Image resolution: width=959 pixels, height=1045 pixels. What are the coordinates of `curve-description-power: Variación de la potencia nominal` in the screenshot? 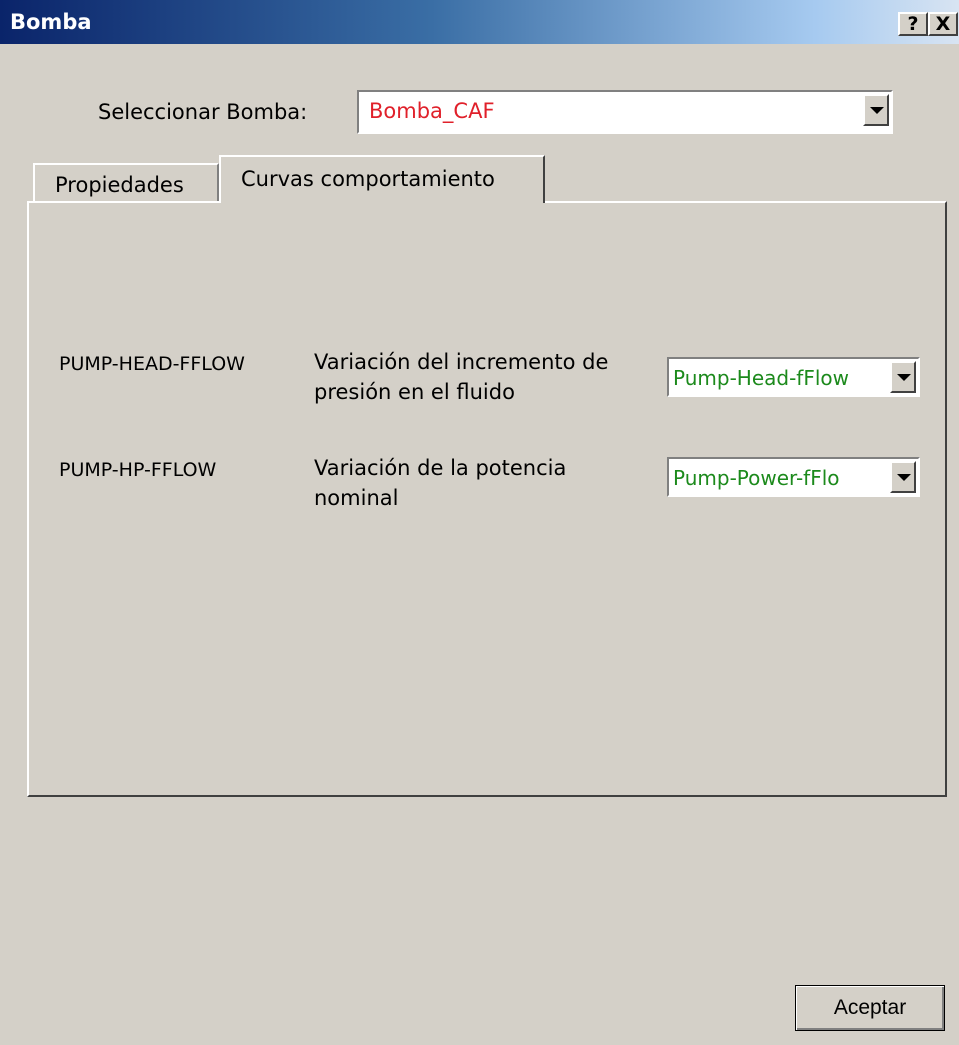 It's located at (440, 483).